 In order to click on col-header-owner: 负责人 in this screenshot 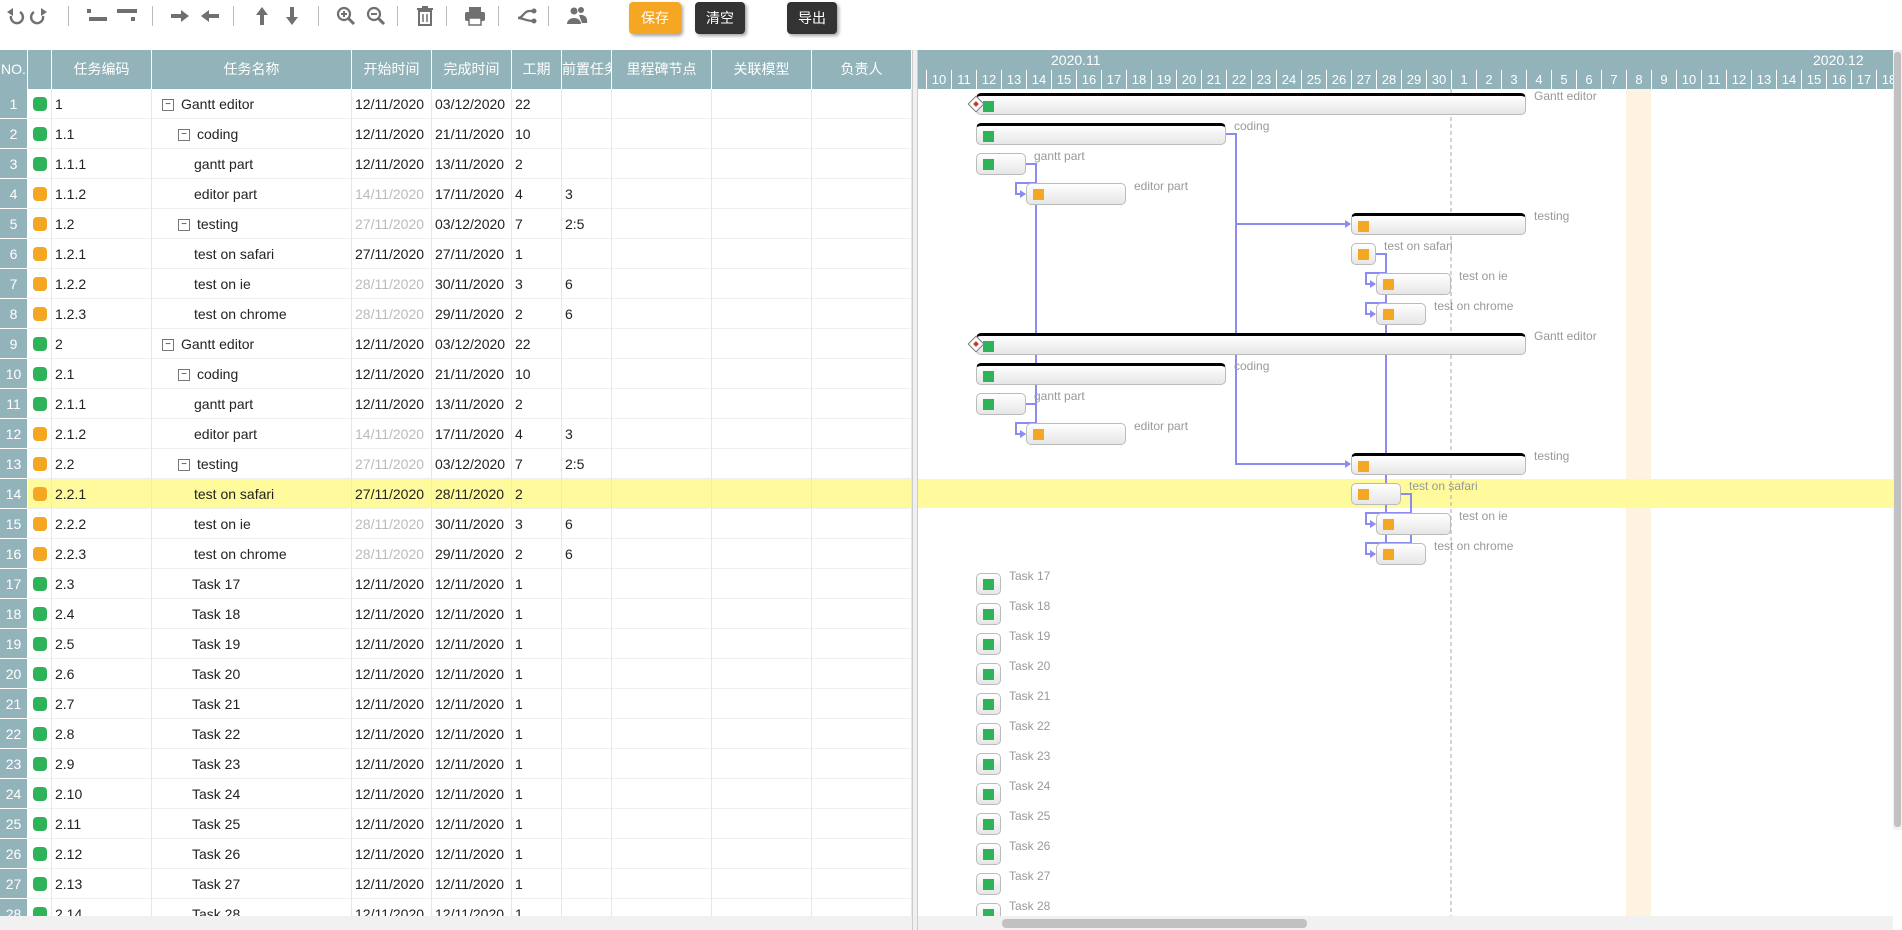, I will do `click(862, 69)`.